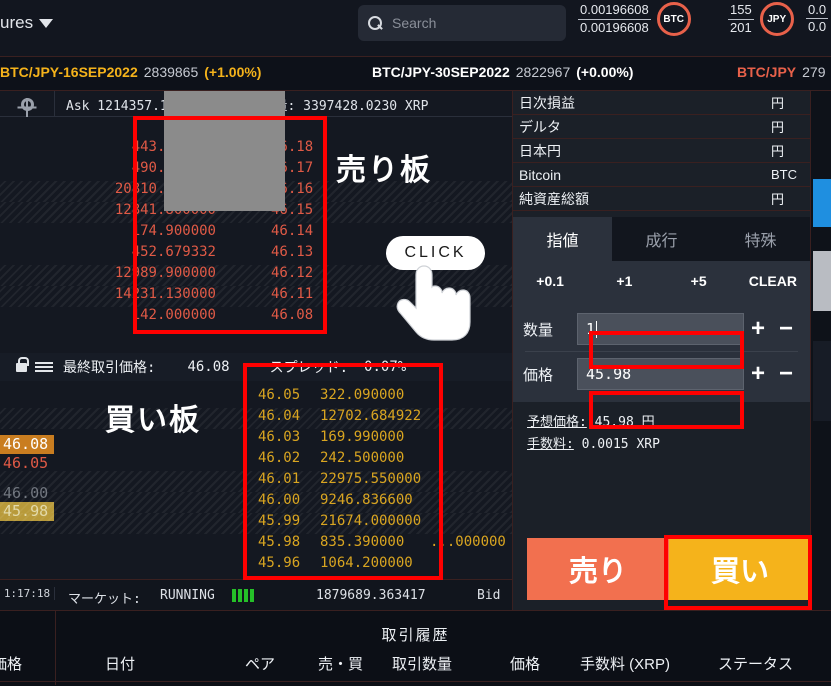 The image size is (831, 686). I want to click on bid-price: 45.98, so click(279, 542).